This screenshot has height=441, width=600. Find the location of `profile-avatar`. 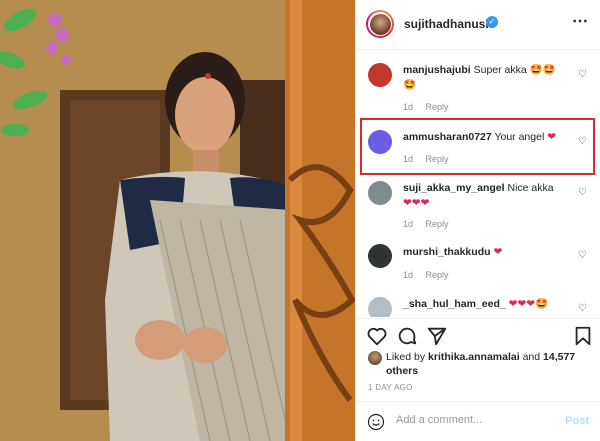

profile-avatar is located at coordinates (380, 24).